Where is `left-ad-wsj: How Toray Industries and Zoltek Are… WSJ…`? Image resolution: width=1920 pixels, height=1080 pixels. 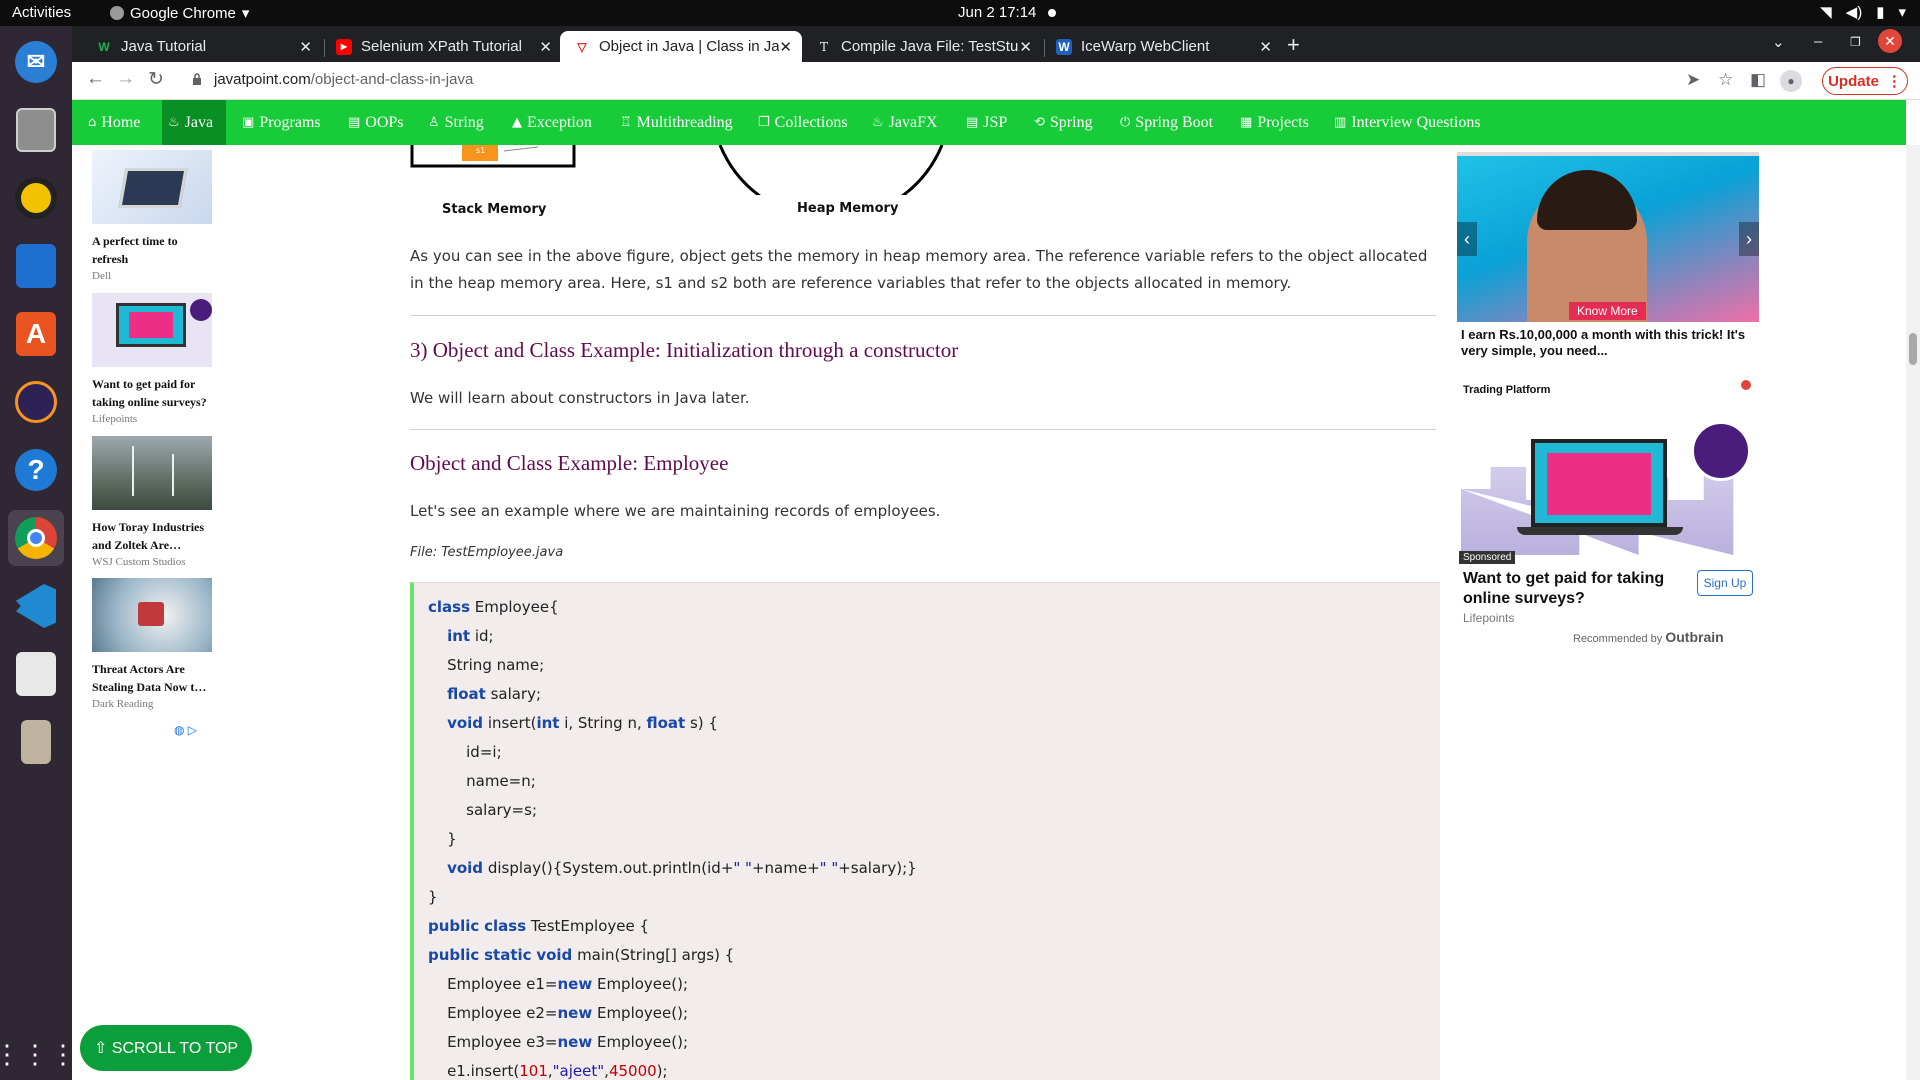 left-ad-wsj: How Toray Industries and Zoltek Are… WSJ… is located at coordinates (152, 502).